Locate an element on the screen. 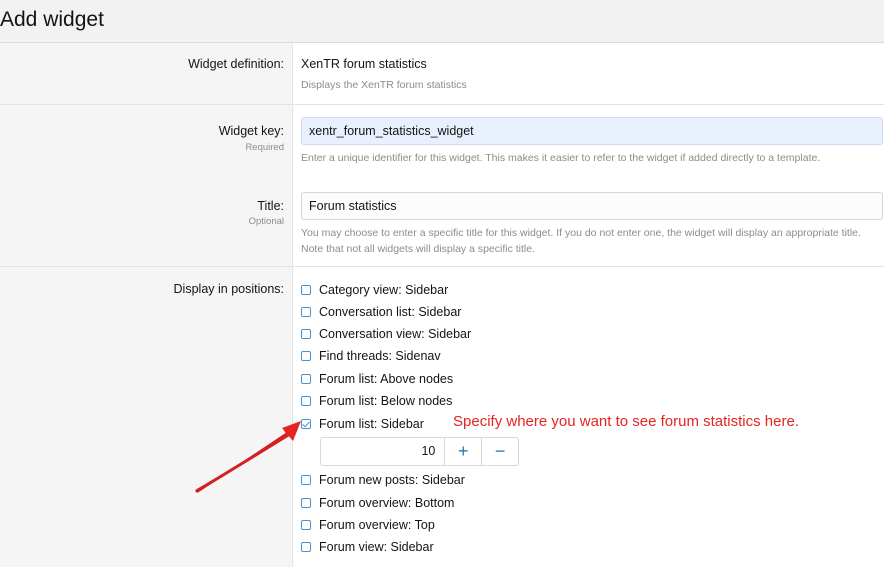  annotation-arrow-icon is located at coordinates (248, 457).